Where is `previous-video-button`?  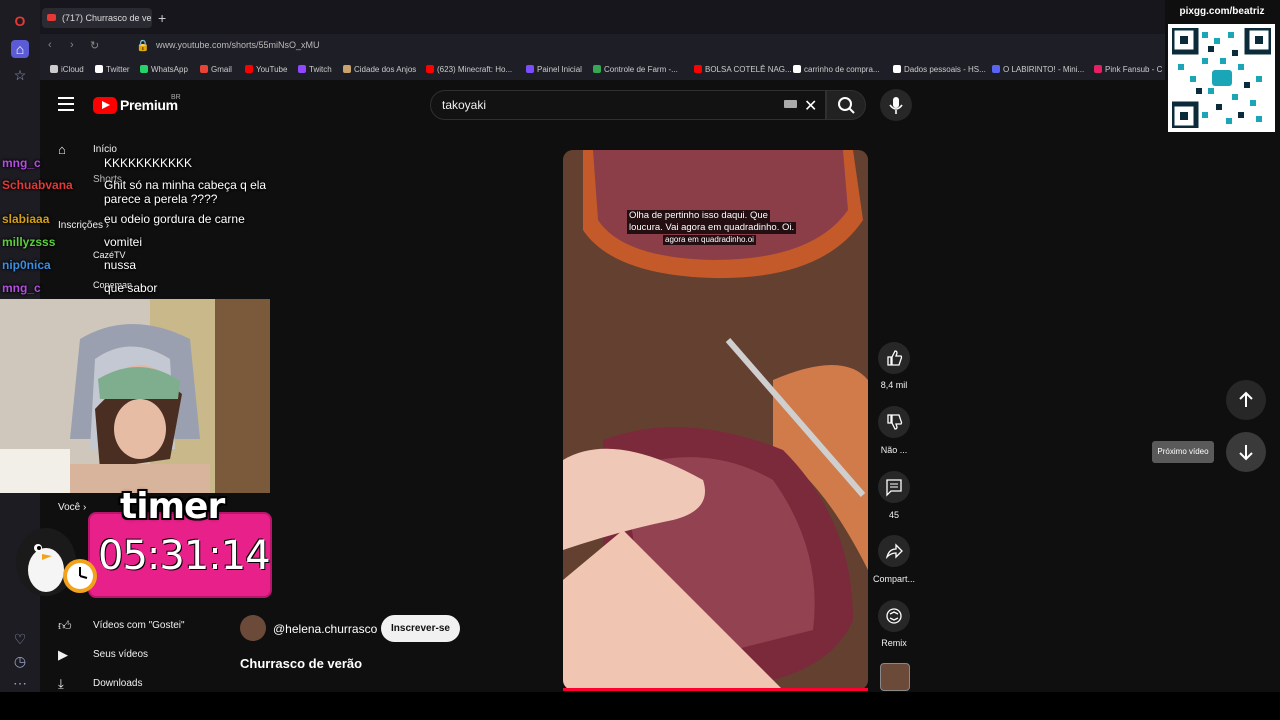
previous-video-button is located at coordinates (1246, 400).